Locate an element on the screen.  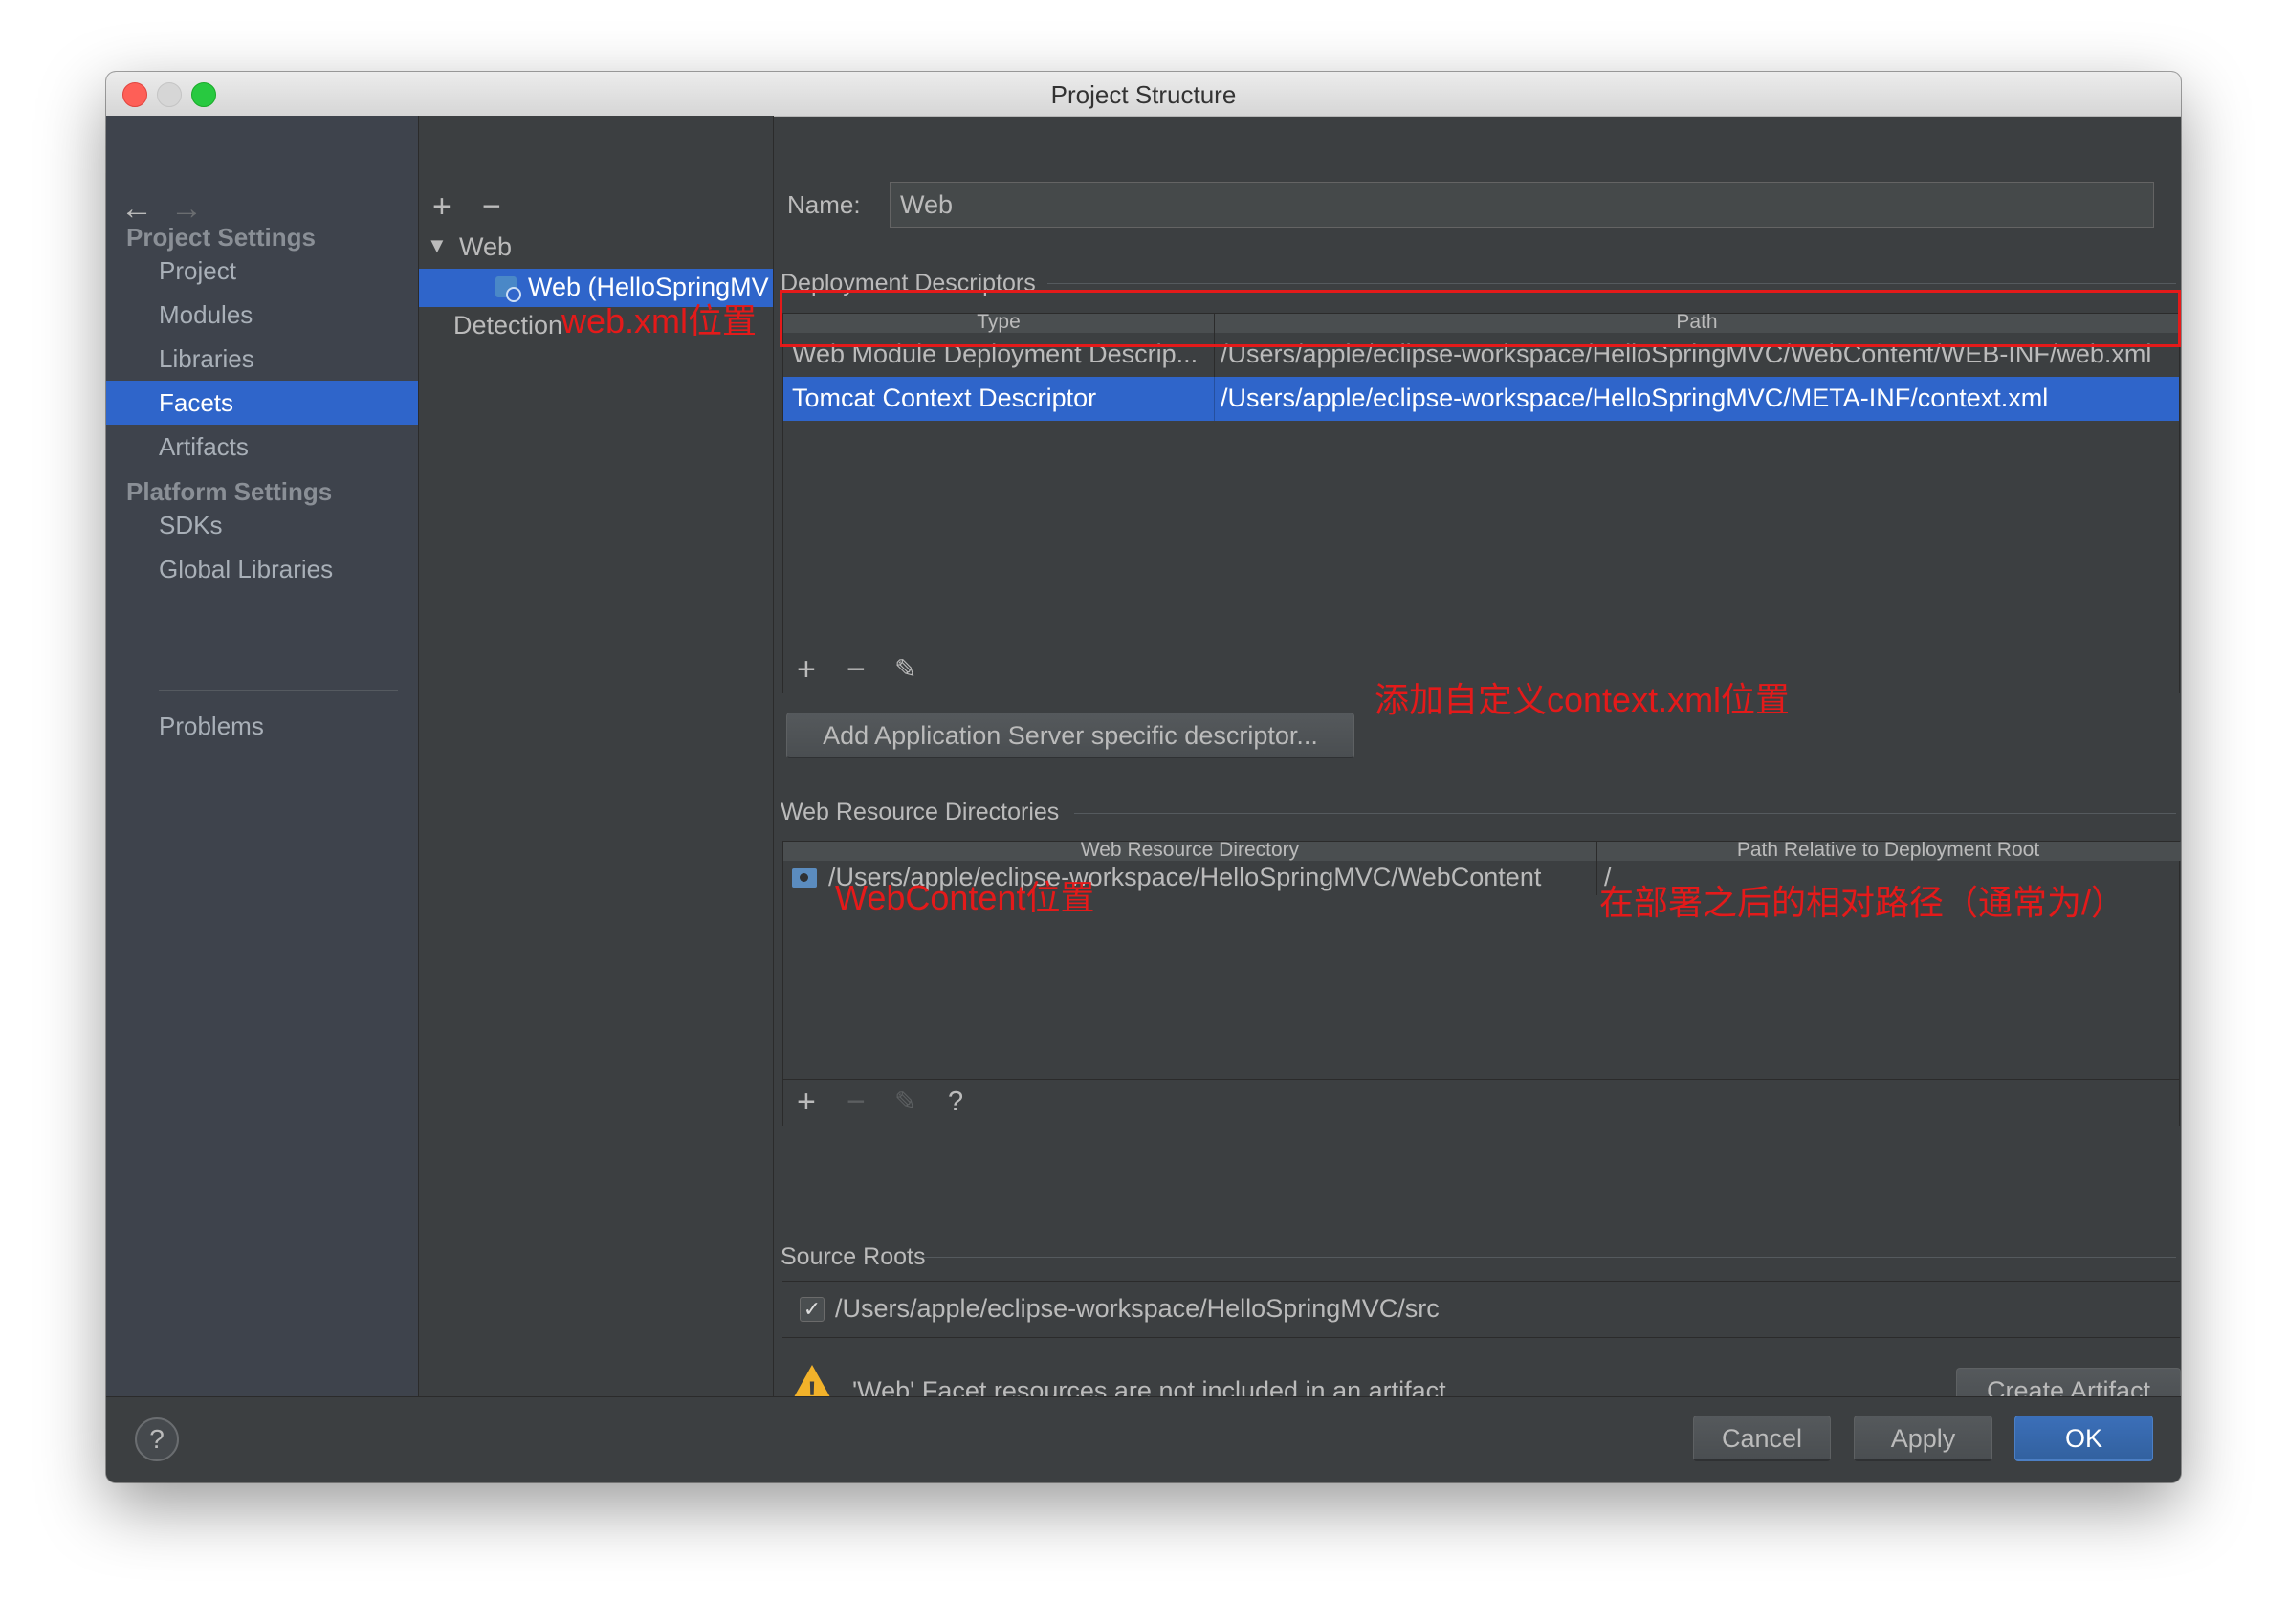
help-button: ? is located at coordinates (157, 1439).